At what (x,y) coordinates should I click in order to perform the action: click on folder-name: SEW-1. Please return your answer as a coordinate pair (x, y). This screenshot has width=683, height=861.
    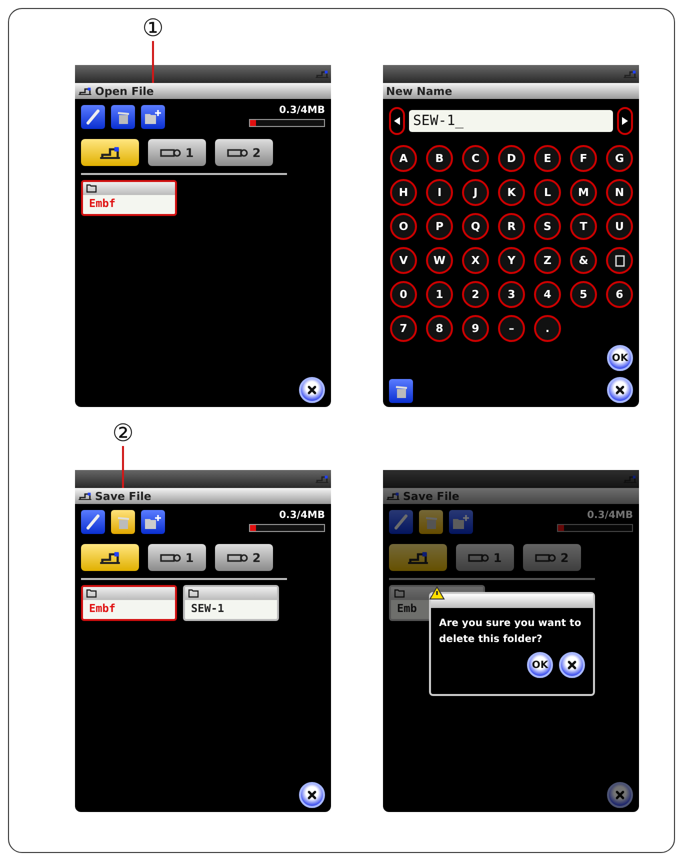
    Looking at the image, I should click on (208, 608).